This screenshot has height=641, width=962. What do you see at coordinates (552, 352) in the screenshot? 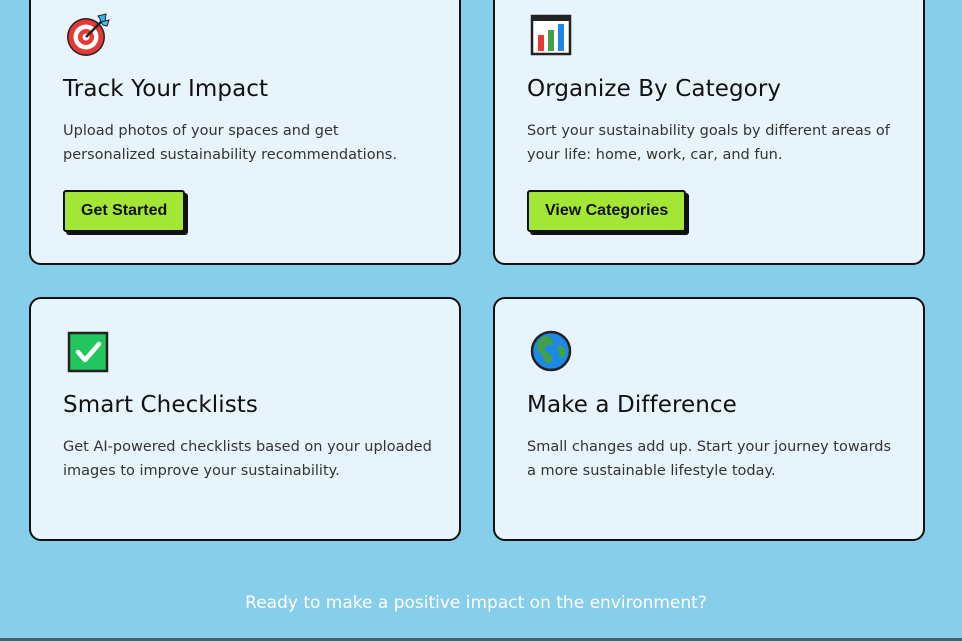
I see `globe-icon` at bounding box center [552, 352].